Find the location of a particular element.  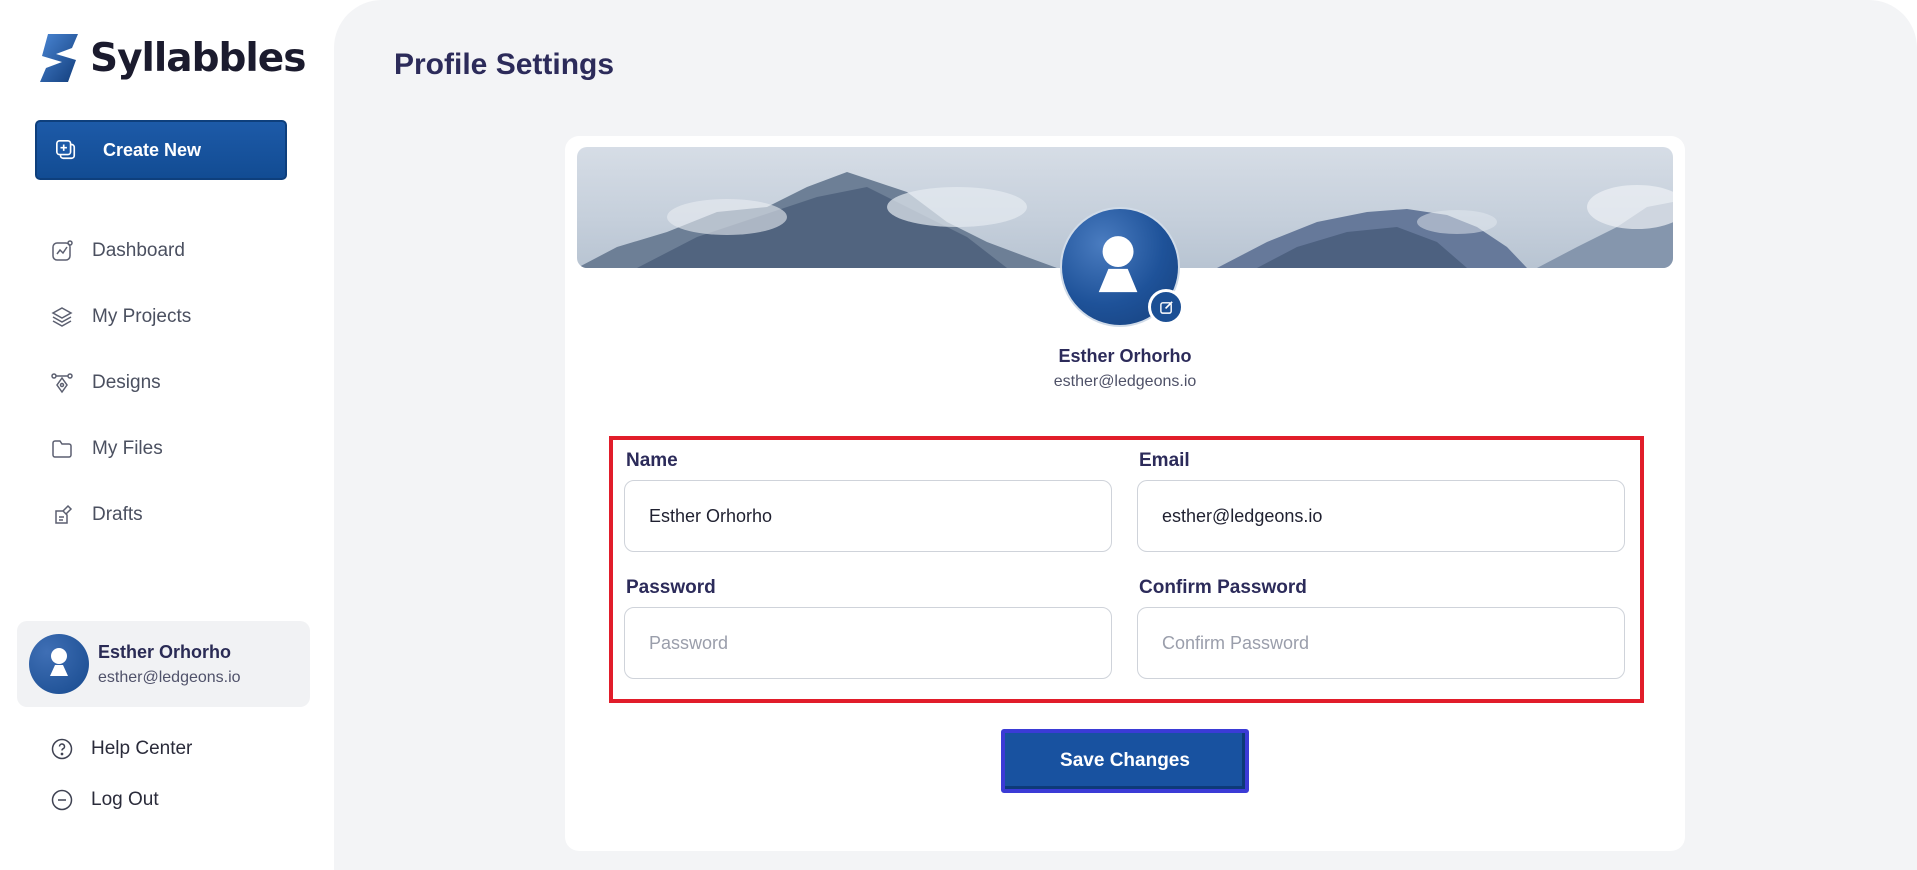

edit-avatar-button is located at coordinates (1166, 307).